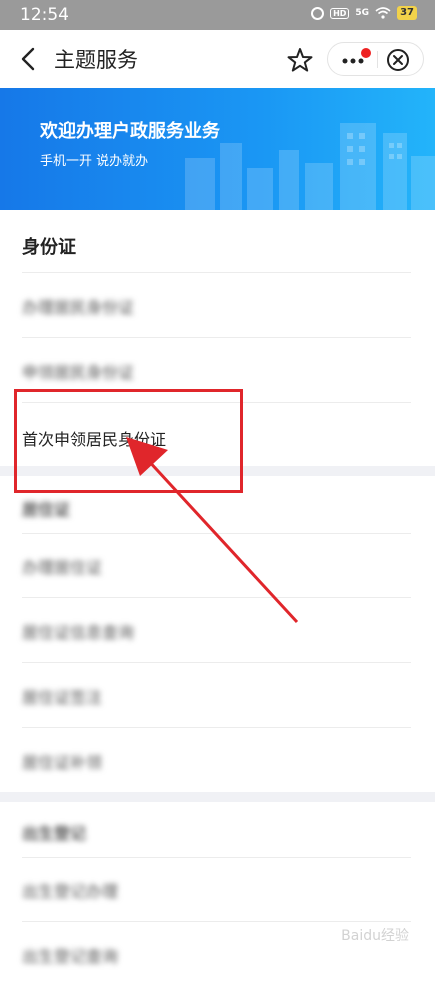  I want to click on chevron-left-icon, so click(28, 59).